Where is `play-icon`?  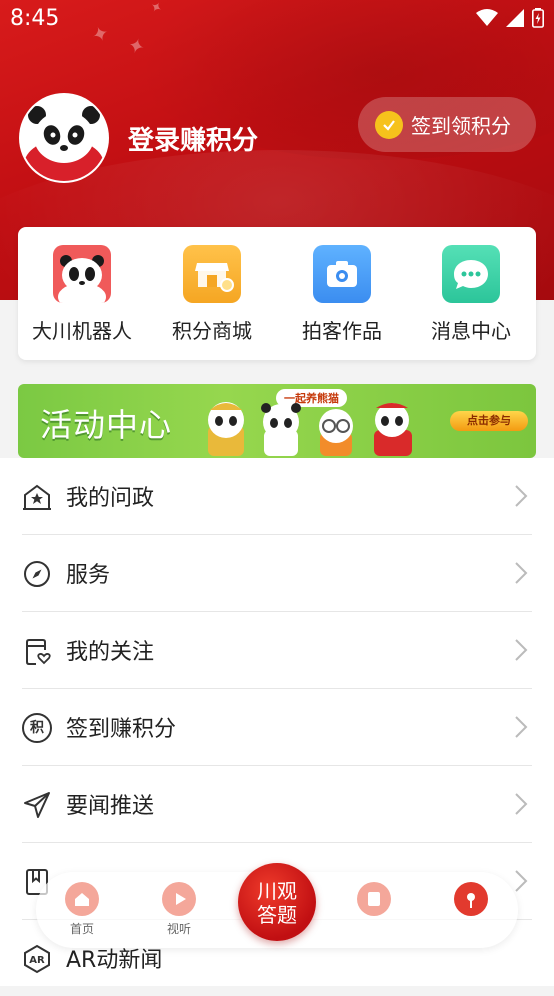
play-icon is located at coordinates (179, 899).